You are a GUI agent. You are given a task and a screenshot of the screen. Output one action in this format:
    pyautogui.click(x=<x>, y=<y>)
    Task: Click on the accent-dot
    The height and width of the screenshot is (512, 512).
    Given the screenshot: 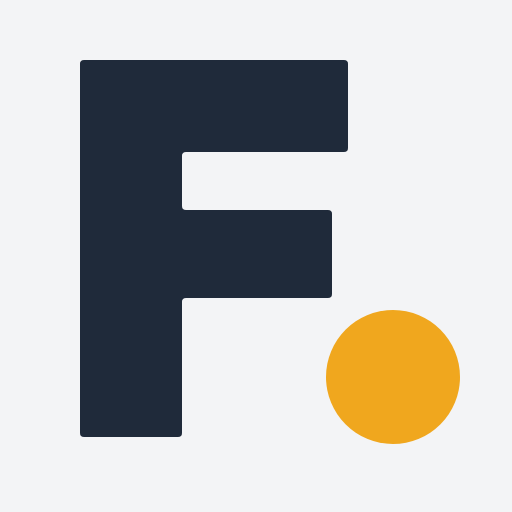 What is the action you would take?
    pyautogui.click(x=393, y=377)
    